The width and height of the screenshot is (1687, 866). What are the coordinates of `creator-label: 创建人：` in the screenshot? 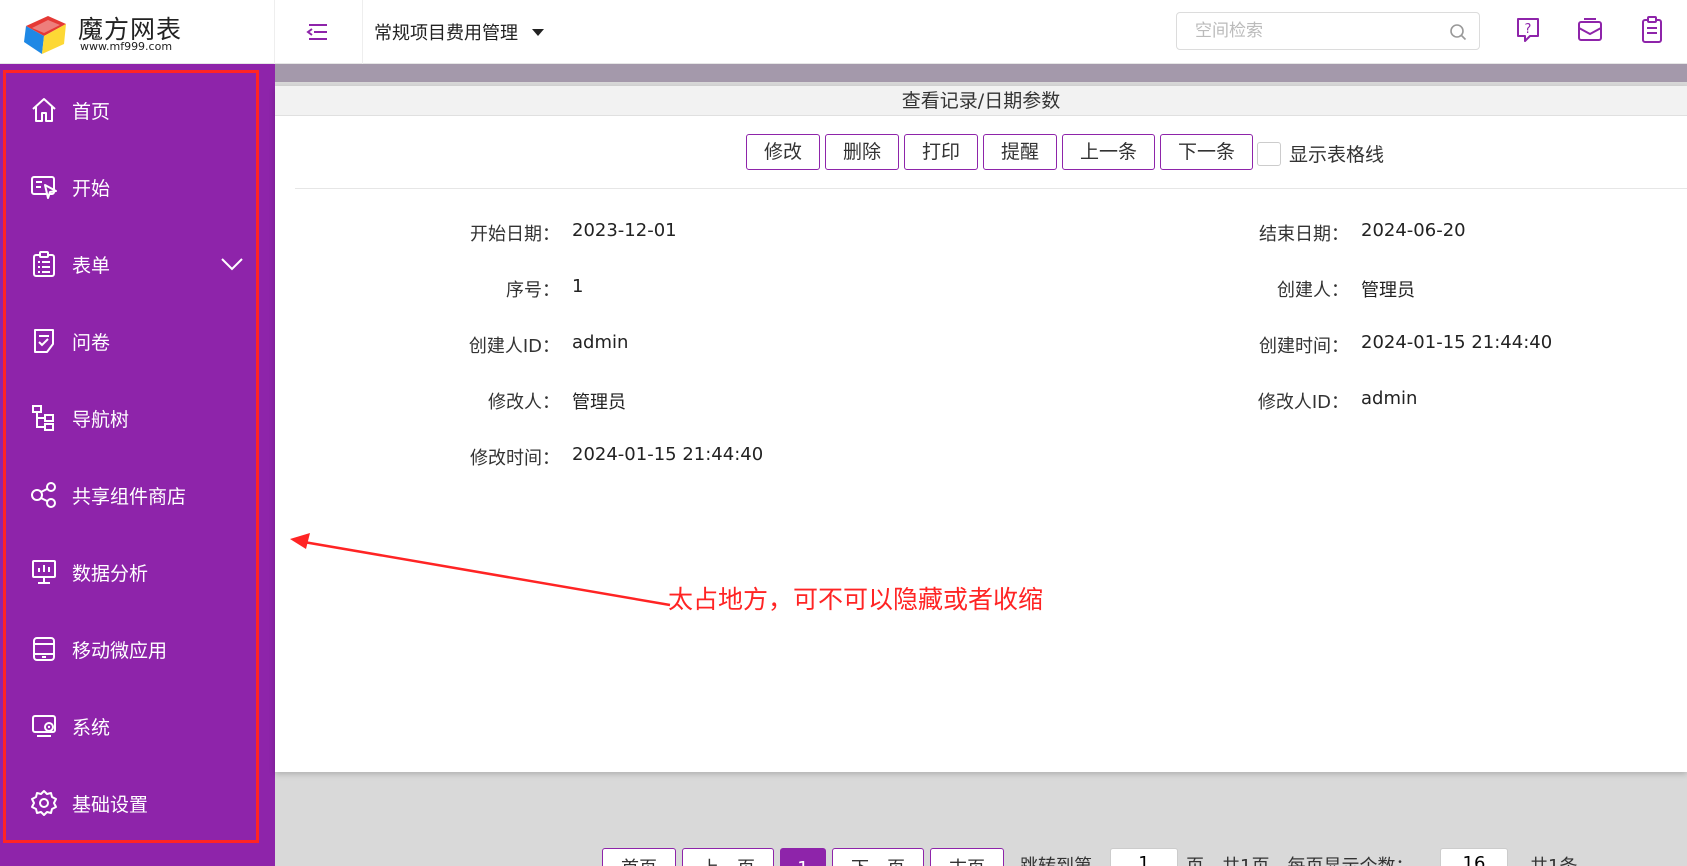 It's located at (1313, 290).